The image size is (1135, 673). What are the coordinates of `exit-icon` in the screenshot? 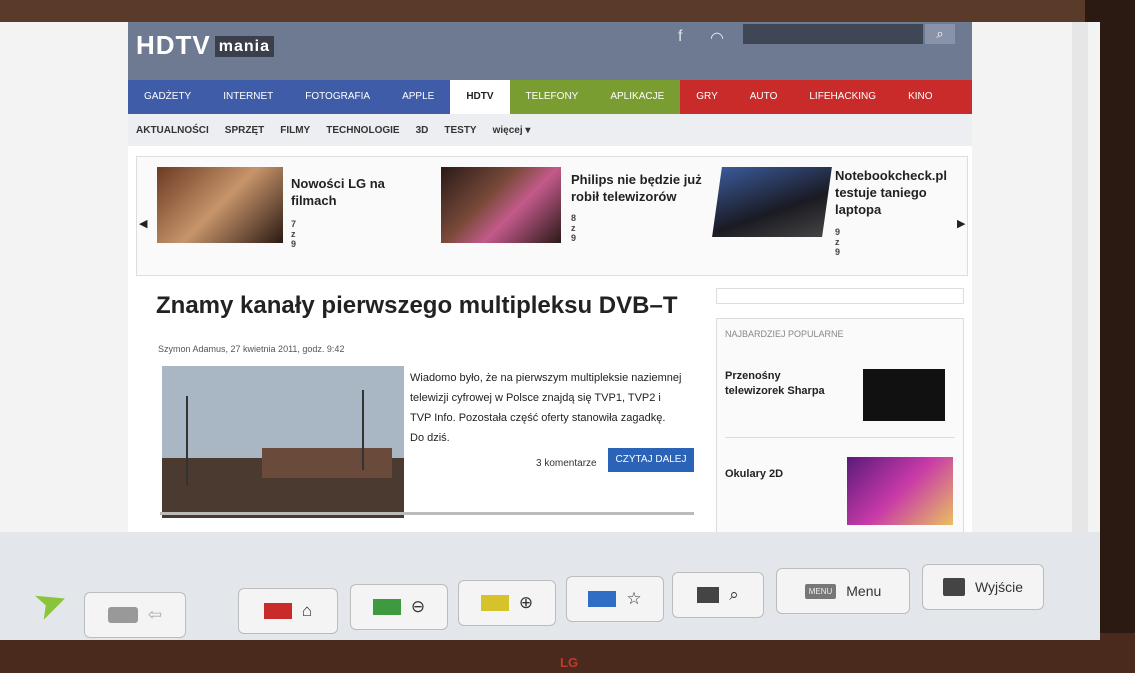 It's located at (953, 587).